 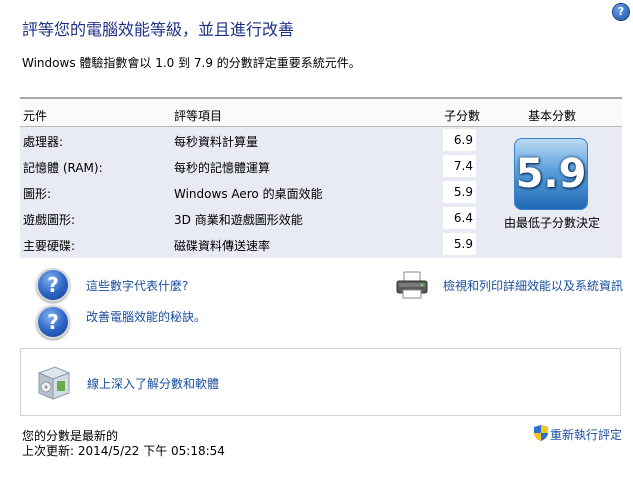 I want to click on rated-item: 磁碟資料傳送速率, so click(x=222, y=246).